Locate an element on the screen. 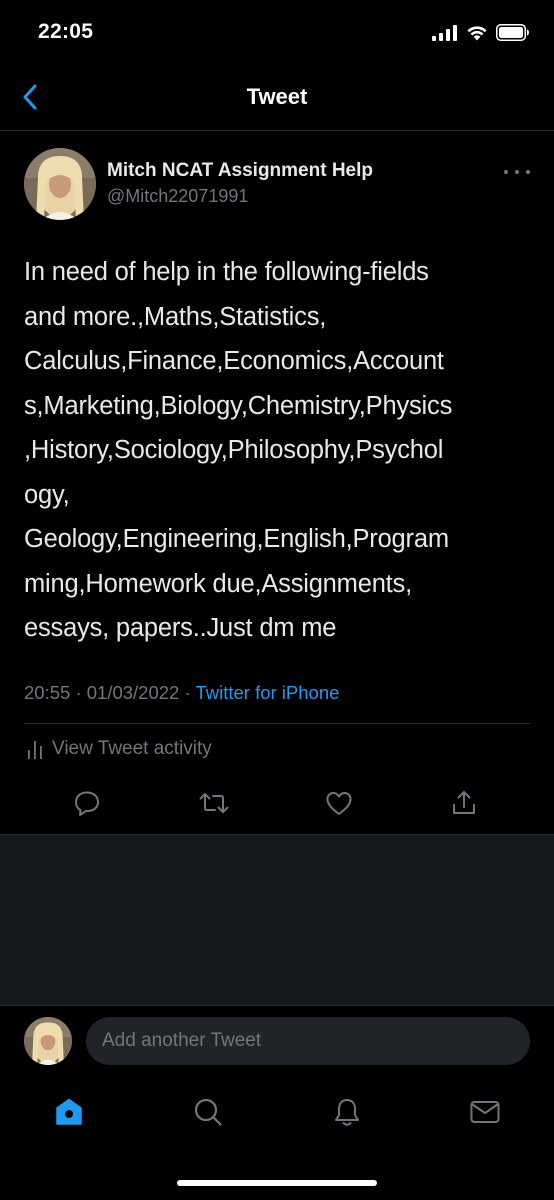  divider is located at coordinates (277, 723).